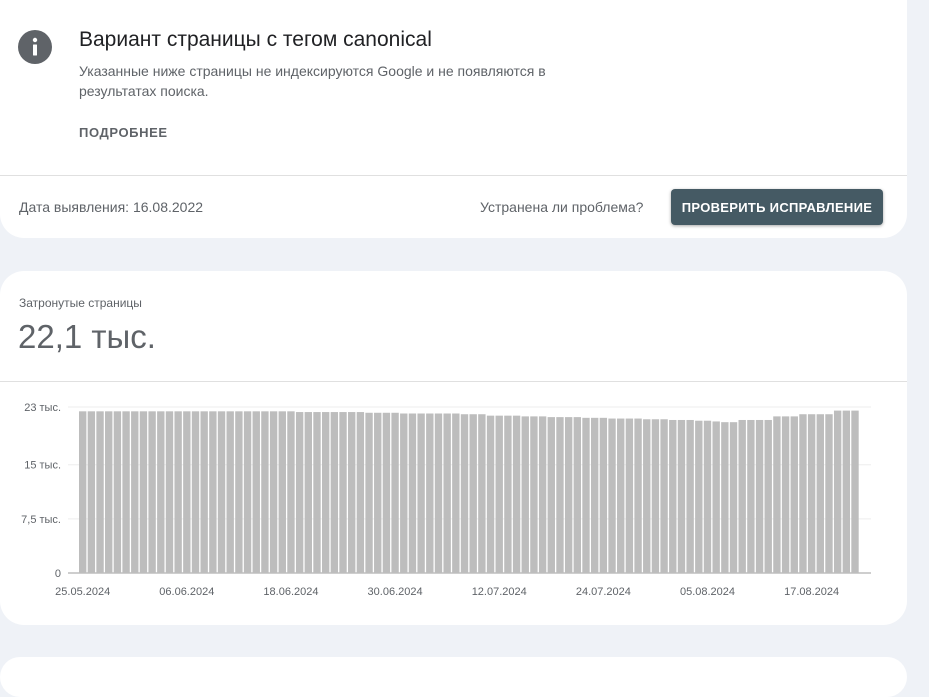  What do you see at coordinates (453, 677) in the screenshot?
I see `next-card` at bounding box center [453, 677].